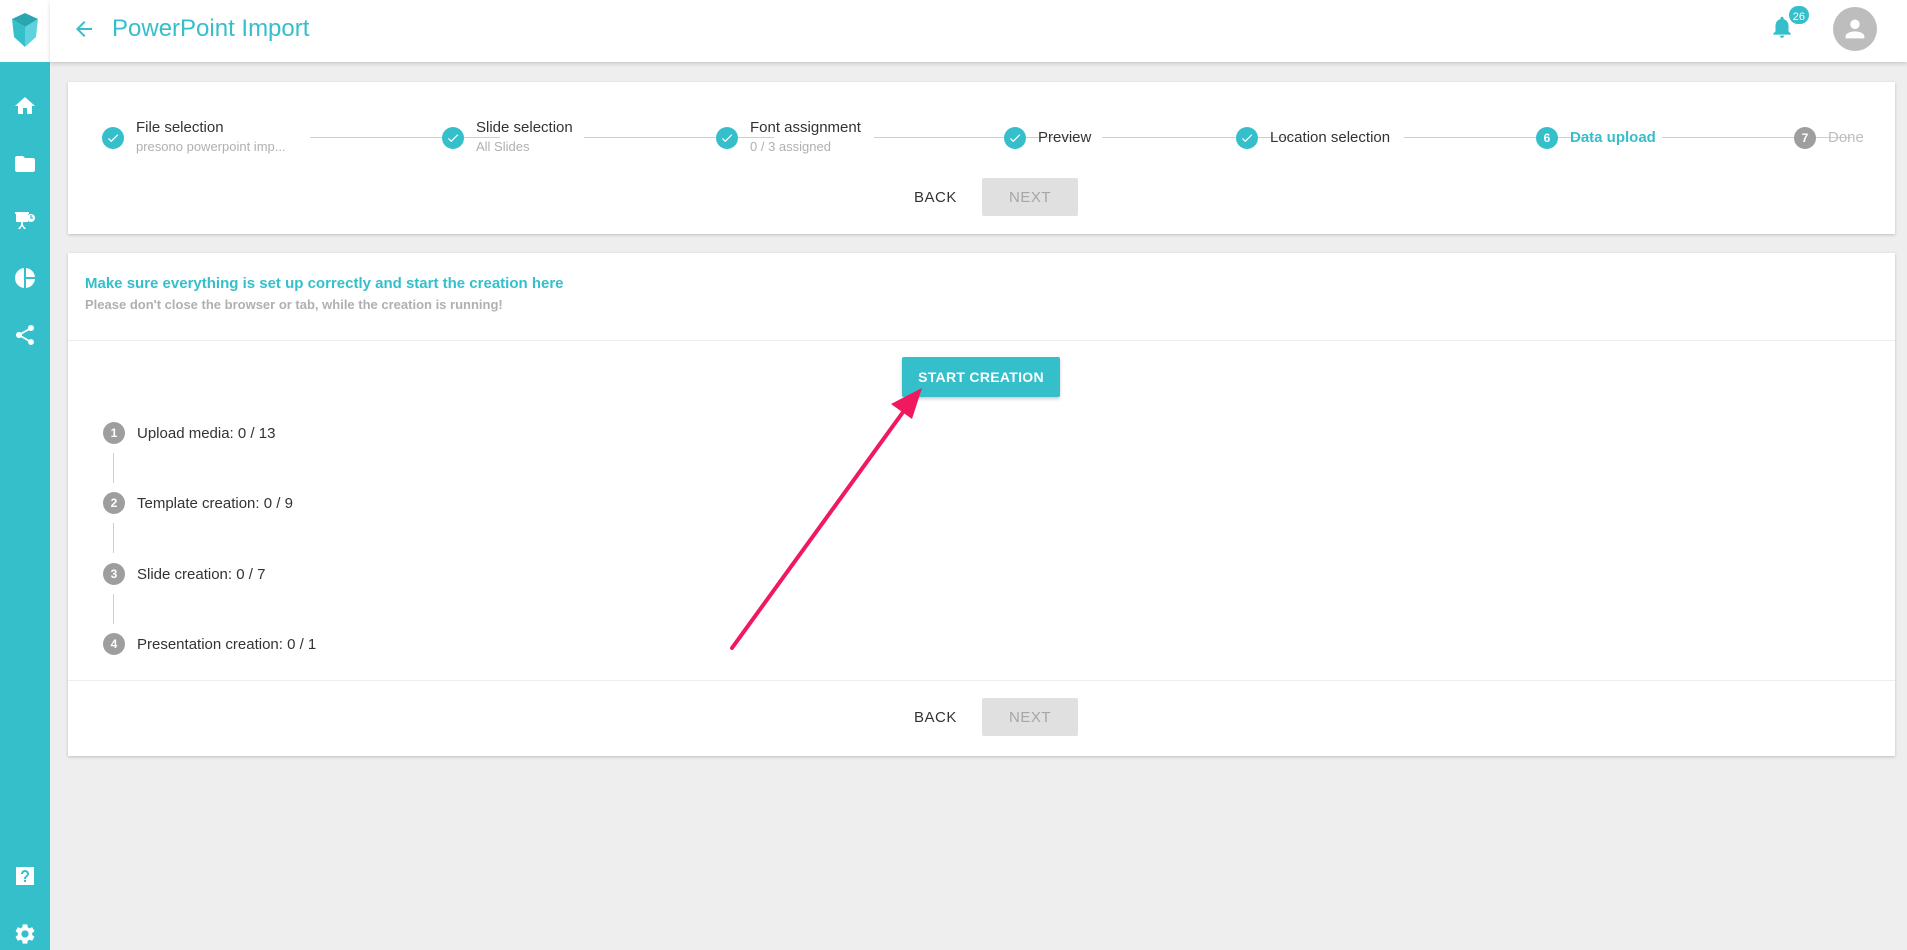 This screenshot has height=950, width=1907. What do you see at coordinates (114, 574) in the screenshot?
I see `step-number: 3` at bounding box center [114, 574].